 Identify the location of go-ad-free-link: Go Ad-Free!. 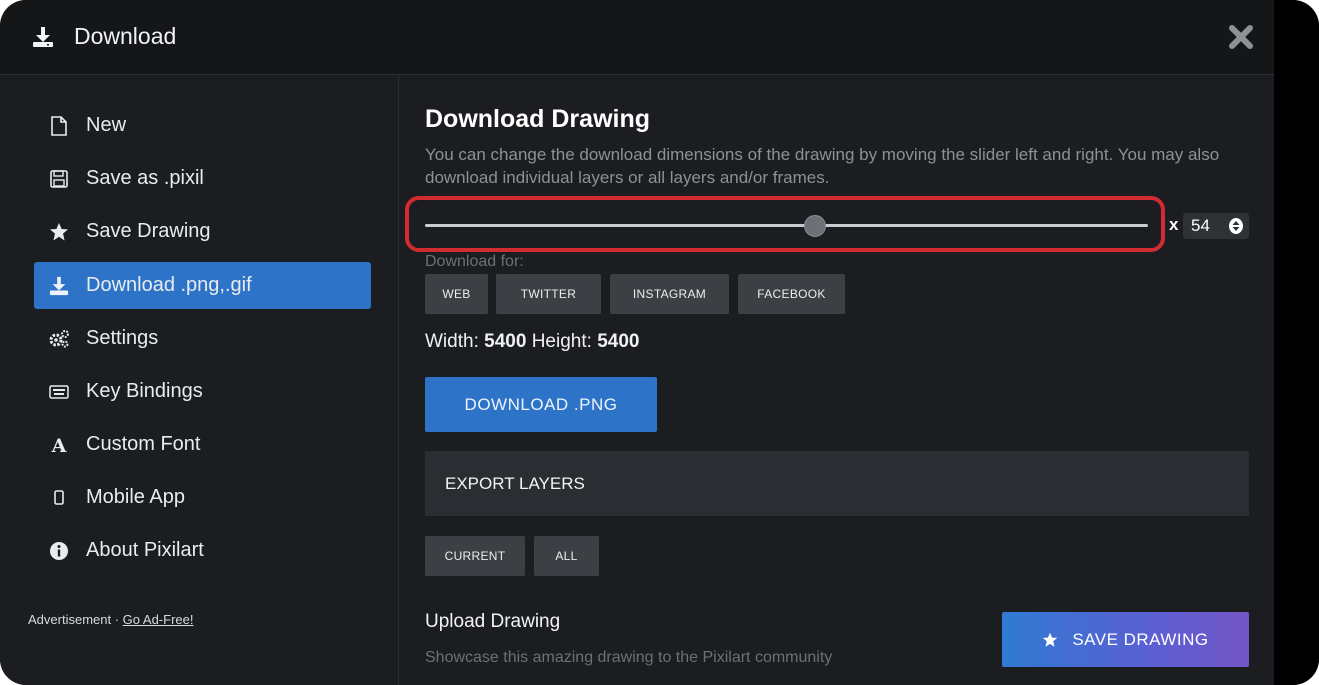
(158, 619).